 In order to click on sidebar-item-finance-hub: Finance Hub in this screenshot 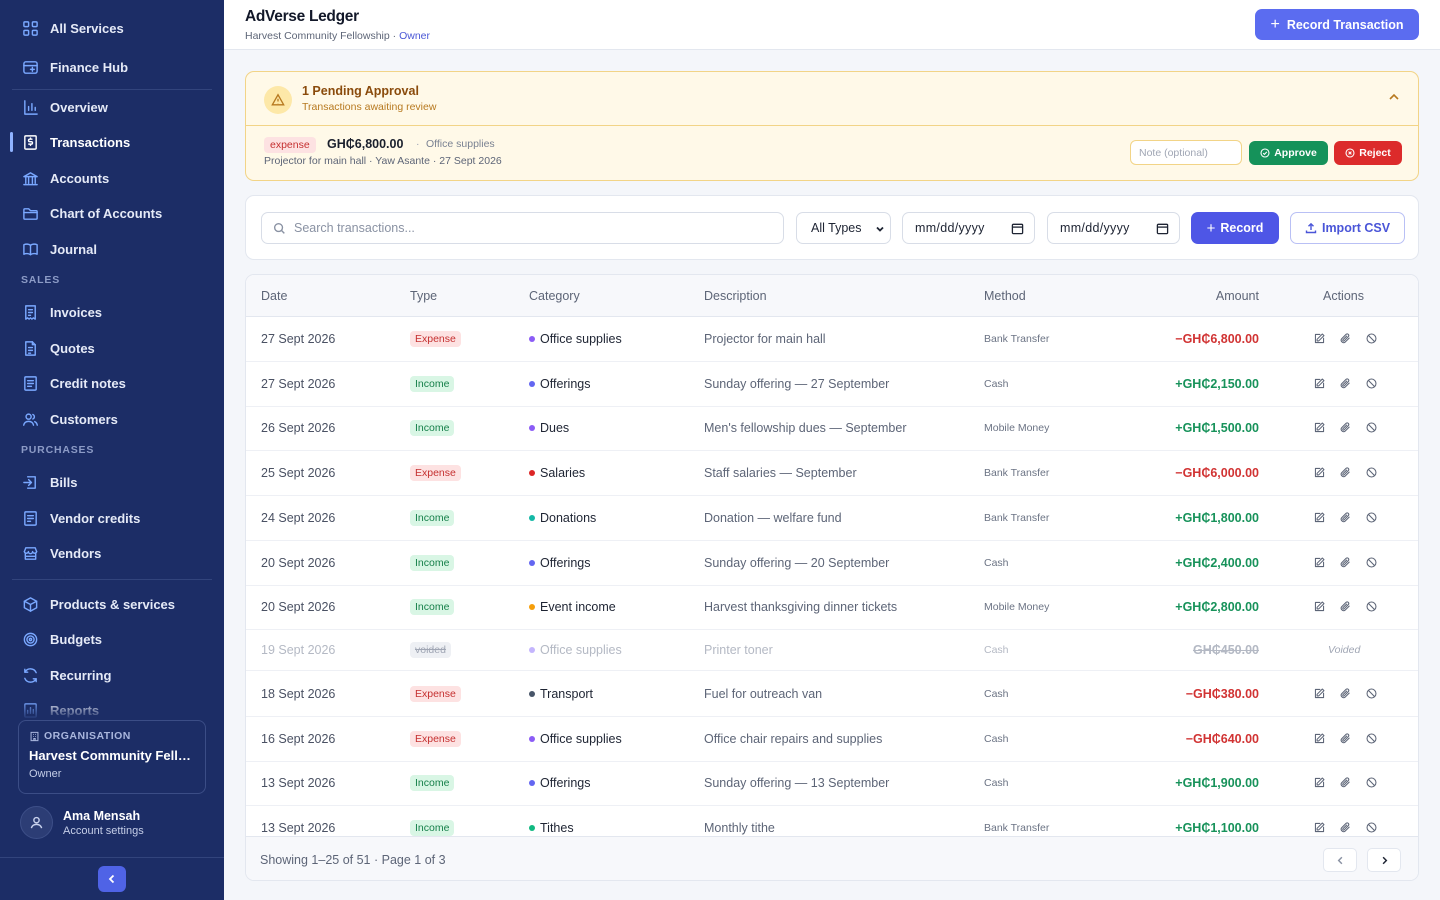, I will do `click(112, 67)`.